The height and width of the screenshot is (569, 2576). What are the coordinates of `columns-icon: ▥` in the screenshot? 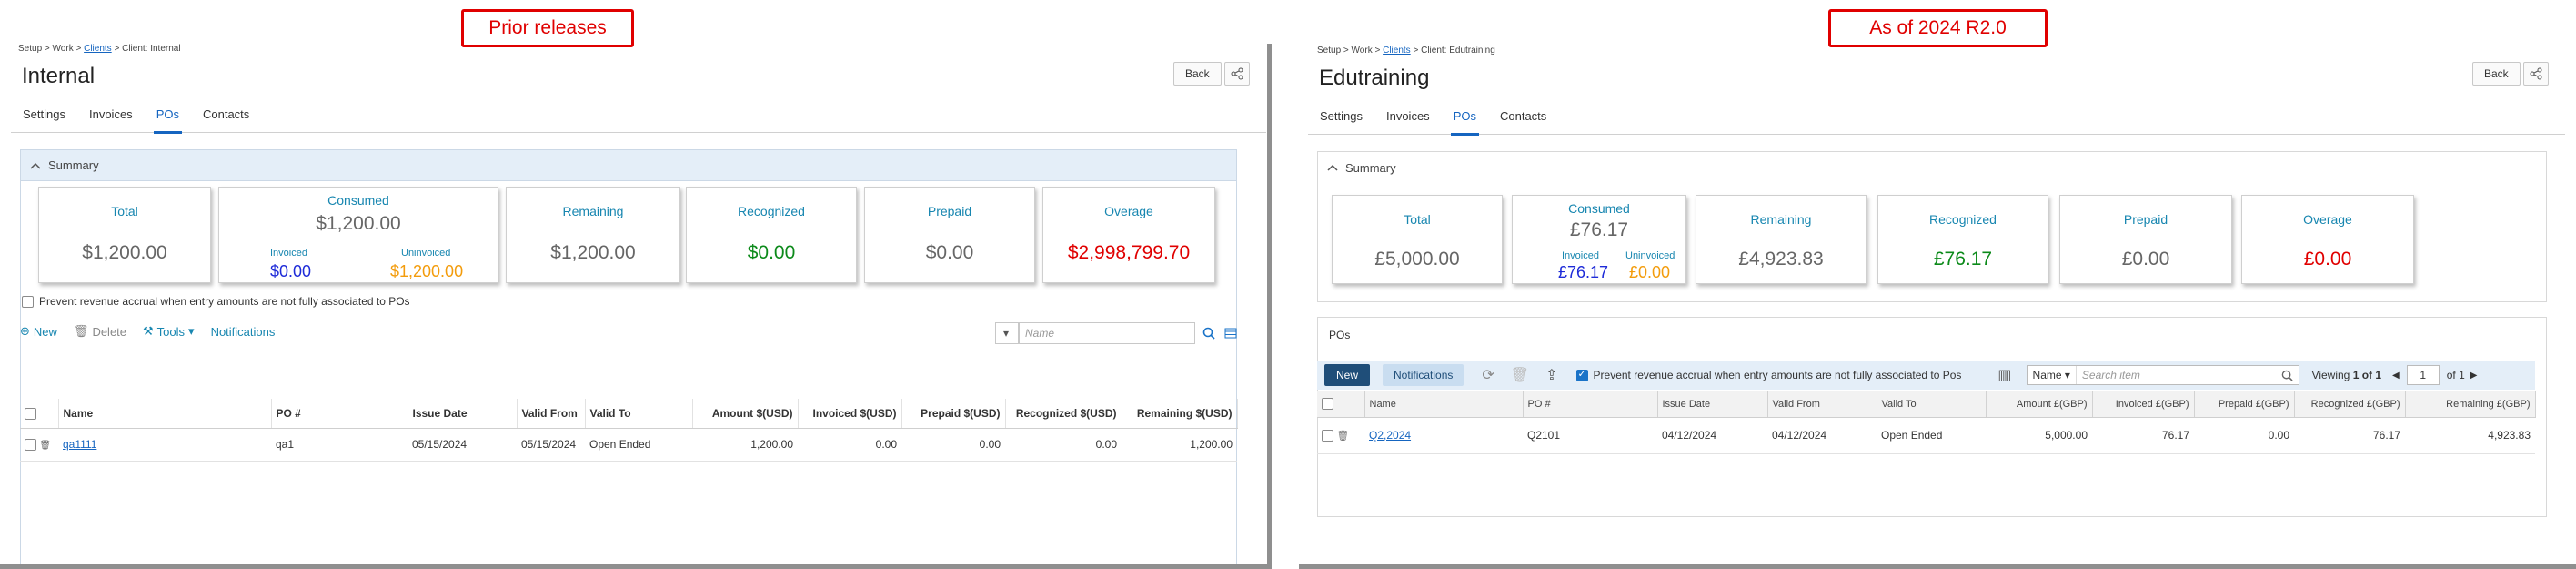 It's located at (2004, 375).